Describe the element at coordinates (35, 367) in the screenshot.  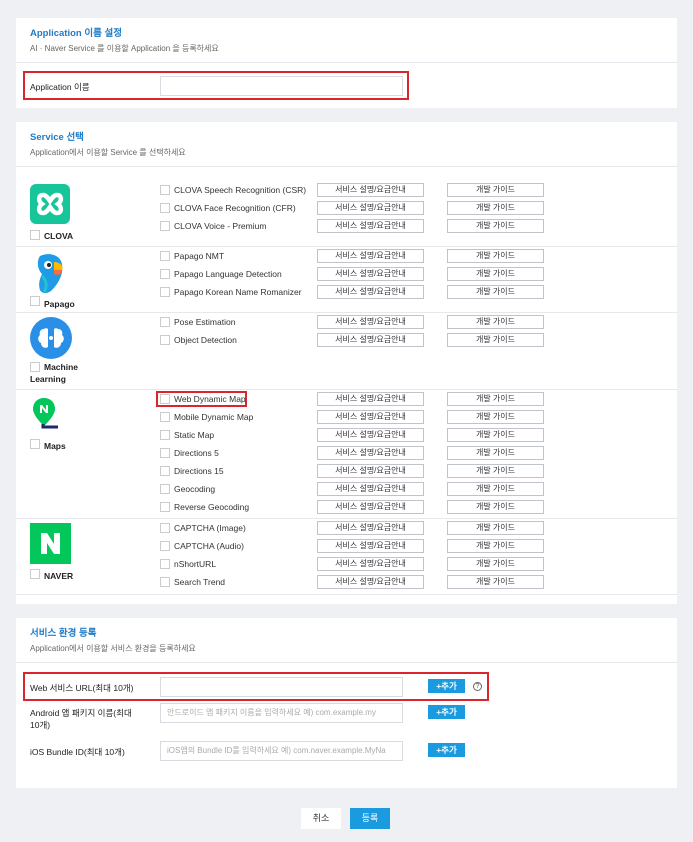
I see `category-machine-learning-checkbox` at that location.